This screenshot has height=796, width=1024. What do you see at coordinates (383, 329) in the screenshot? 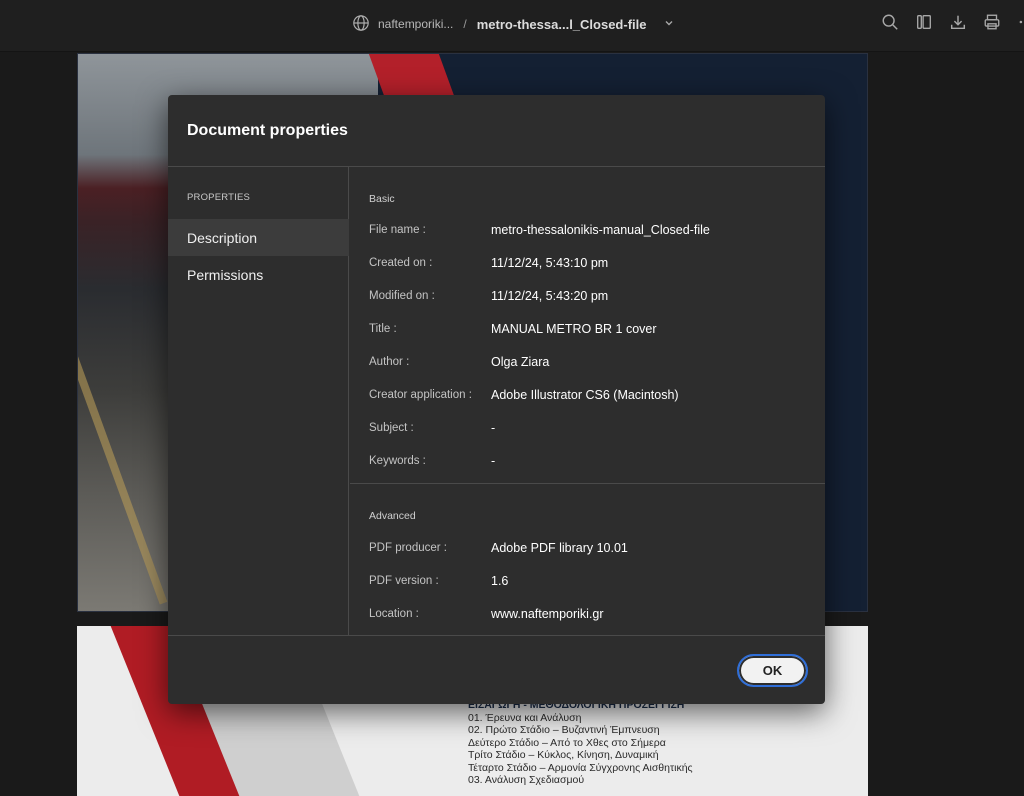
I see `property-key: Title :` at bounding box center [383, 329].